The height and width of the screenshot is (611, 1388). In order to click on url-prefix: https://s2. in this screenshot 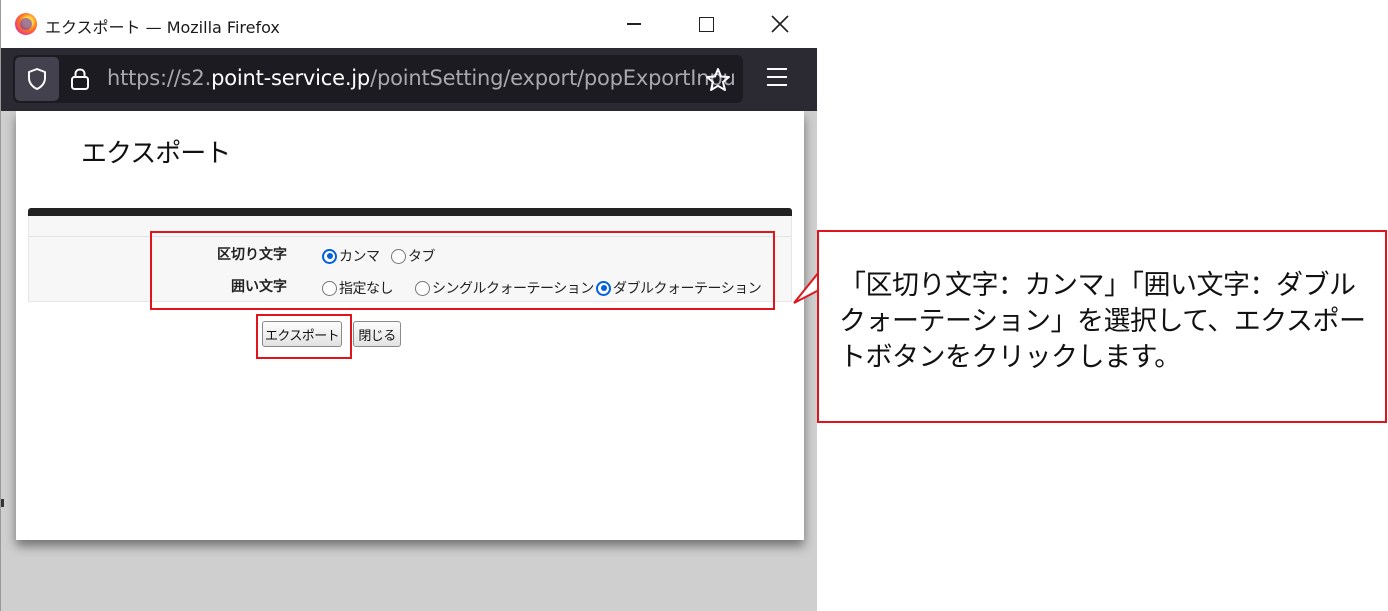, I will do `click(159, 78)`.